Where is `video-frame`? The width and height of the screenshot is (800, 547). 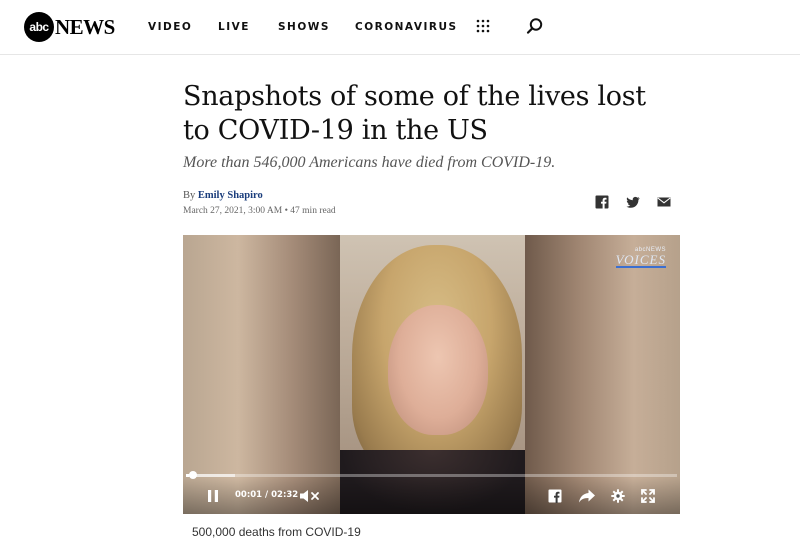
video-frame is located at coordinates (432, 374).